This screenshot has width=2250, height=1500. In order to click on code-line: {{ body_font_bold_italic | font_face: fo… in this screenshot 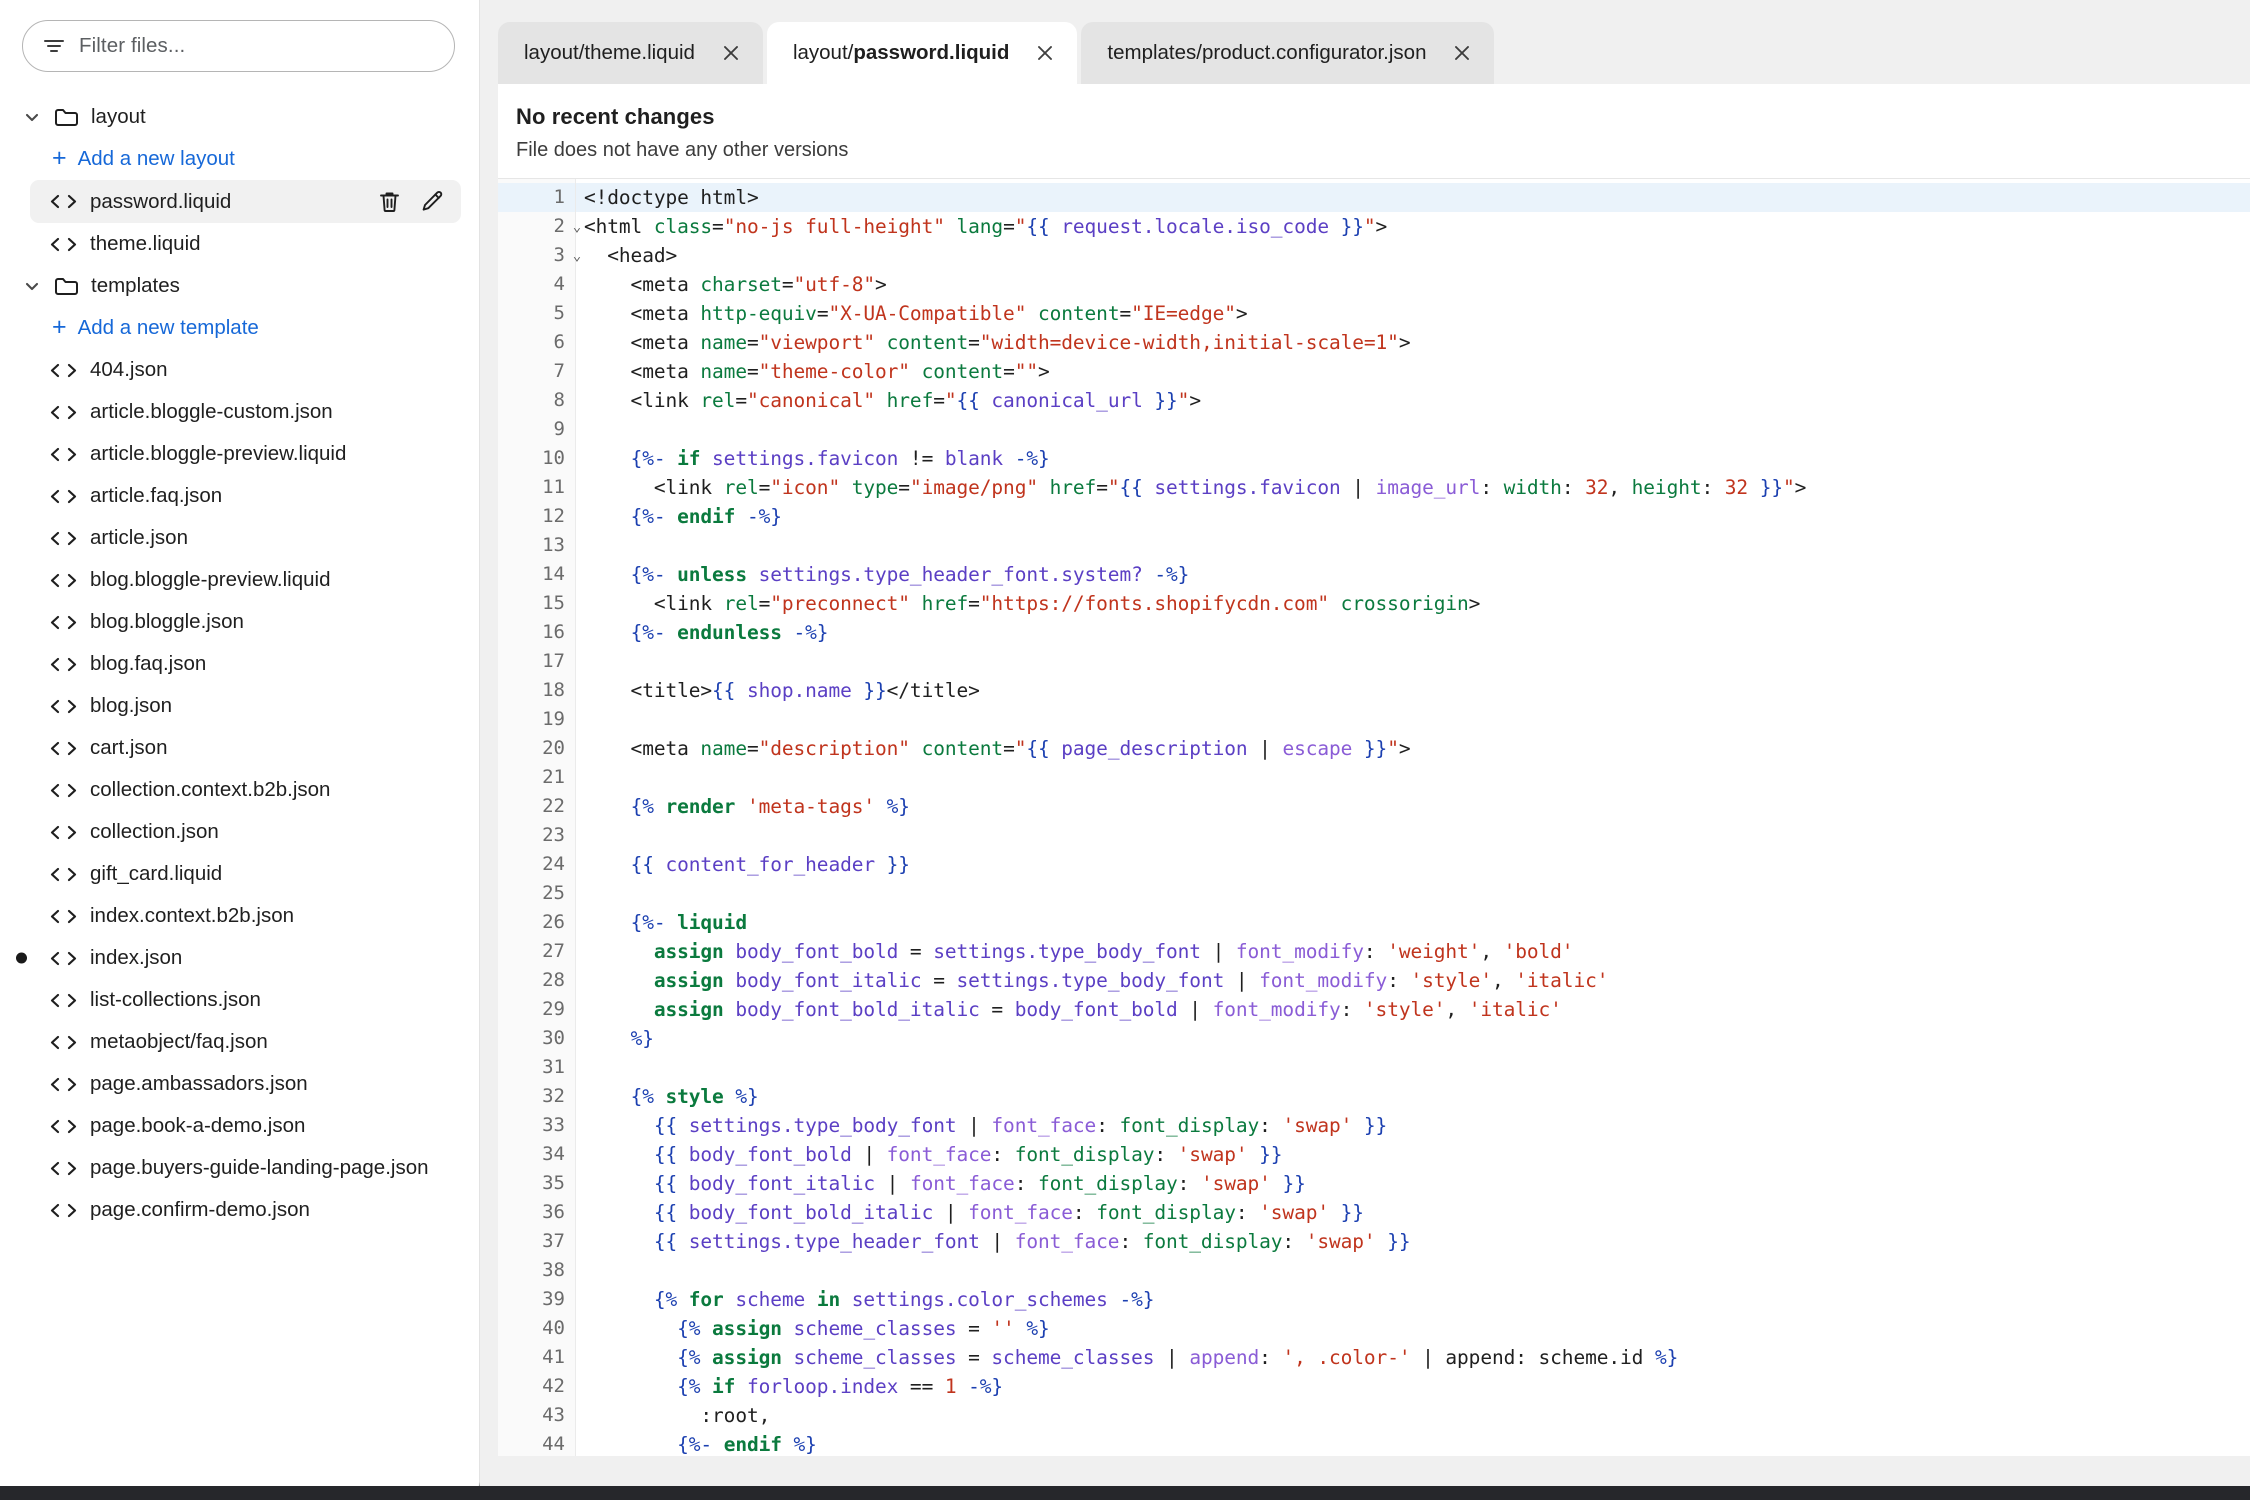, I will do `click(1413, 1212)`.